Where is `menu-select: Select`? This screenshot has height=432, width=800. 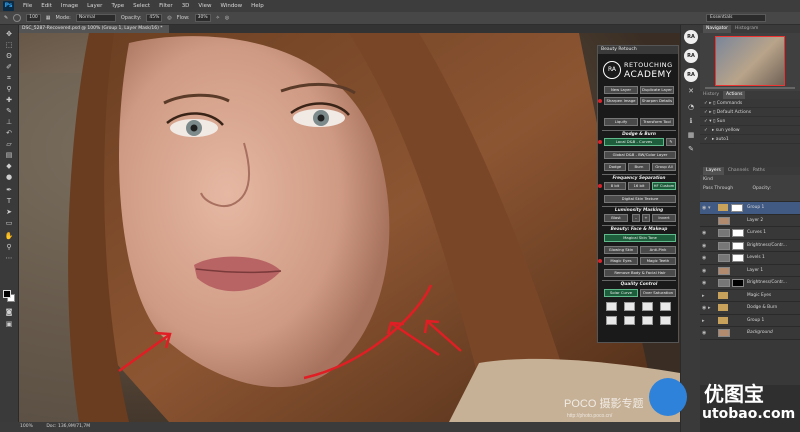
menu-select: Select is located at coordinates (141, 6).